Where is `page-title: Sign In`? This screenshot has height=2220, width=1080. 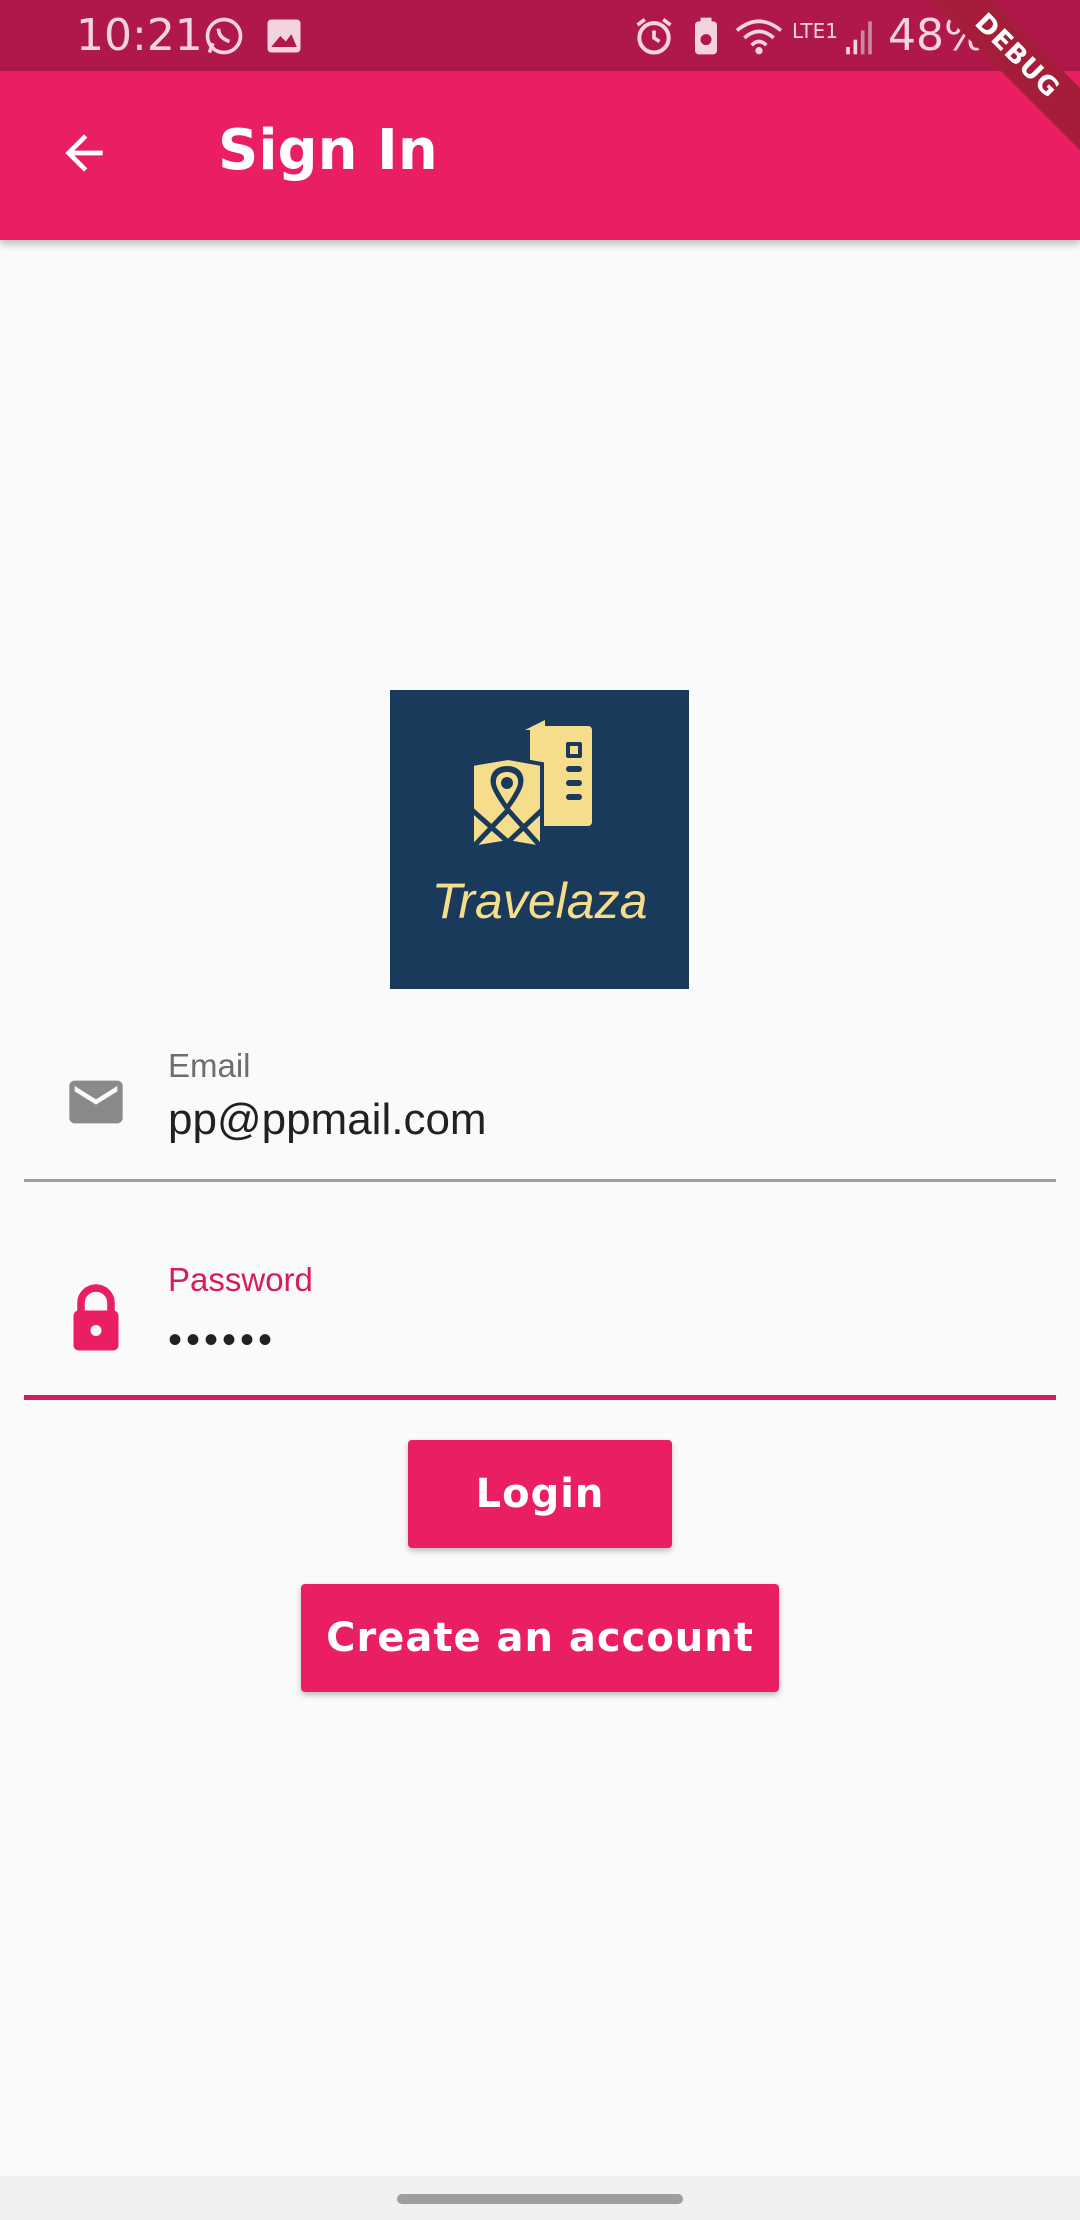 page-title: Sign In is located at coordinates (328, 150).